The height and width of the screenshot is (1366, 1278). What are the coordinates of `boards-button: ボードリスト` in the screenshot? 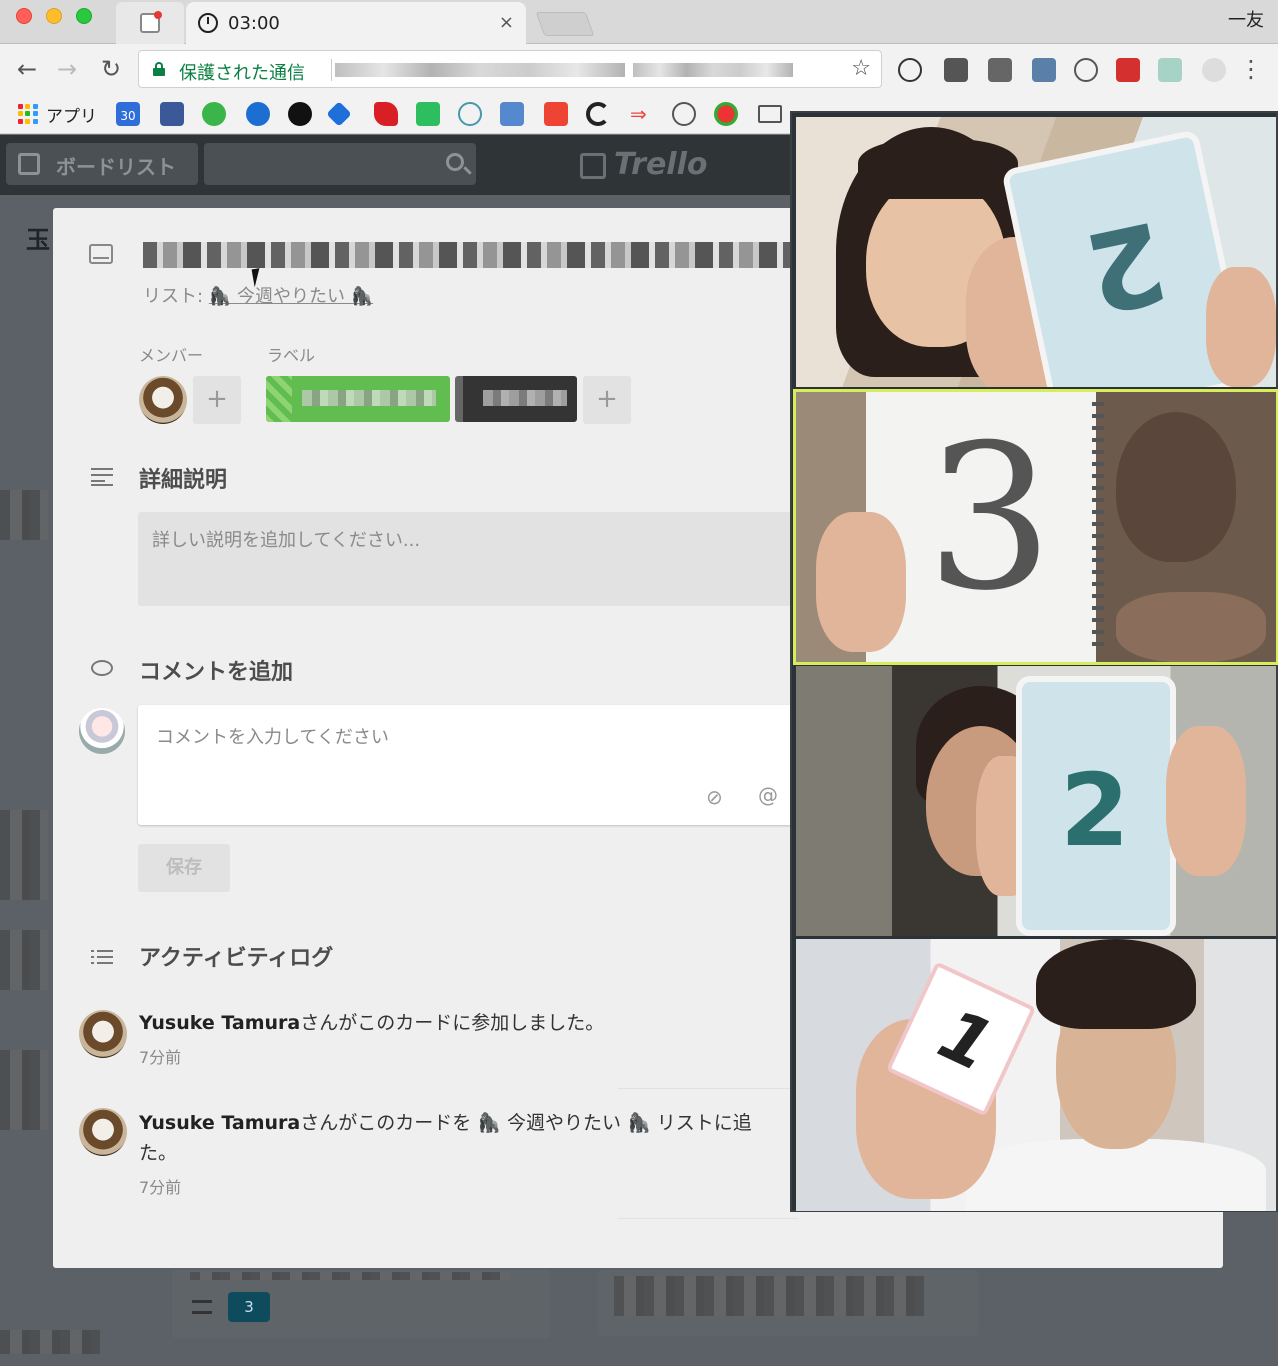 It's located at (102, 164).